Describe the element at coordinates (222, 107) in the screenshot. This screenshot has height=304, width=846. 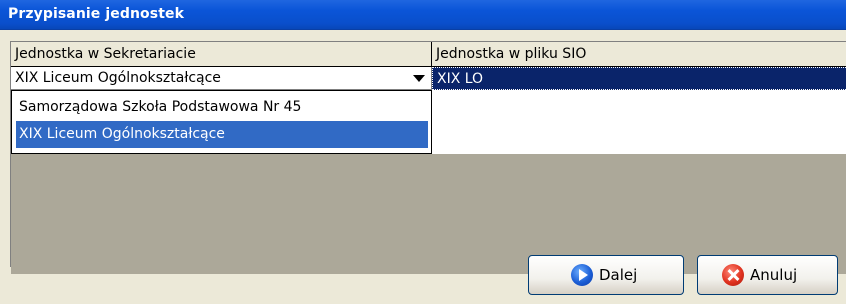
I see `dropdown-option: Samorządowa Szkoła Podstawowa Nr 45` at that location.